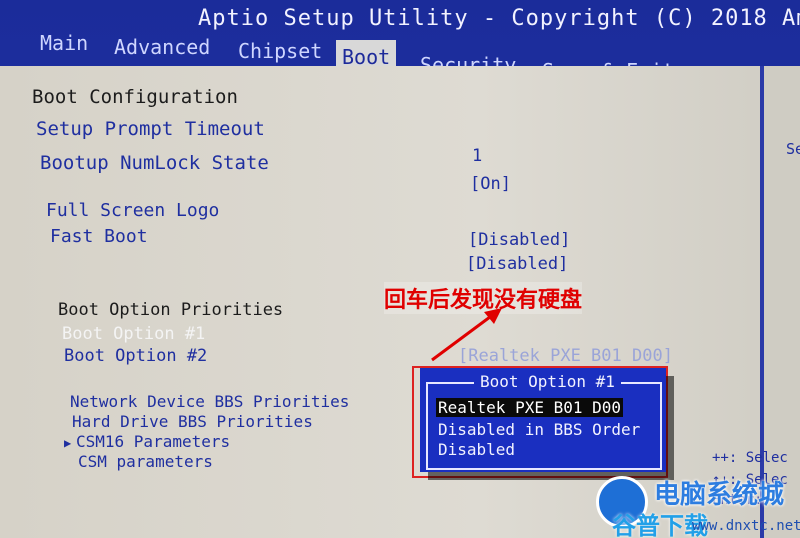 The height and width of the screenshot is (538, 800). Describe the element at coordinates (162, 47) in the screenshot. I see `menu-advanced: Advanced` at that location.